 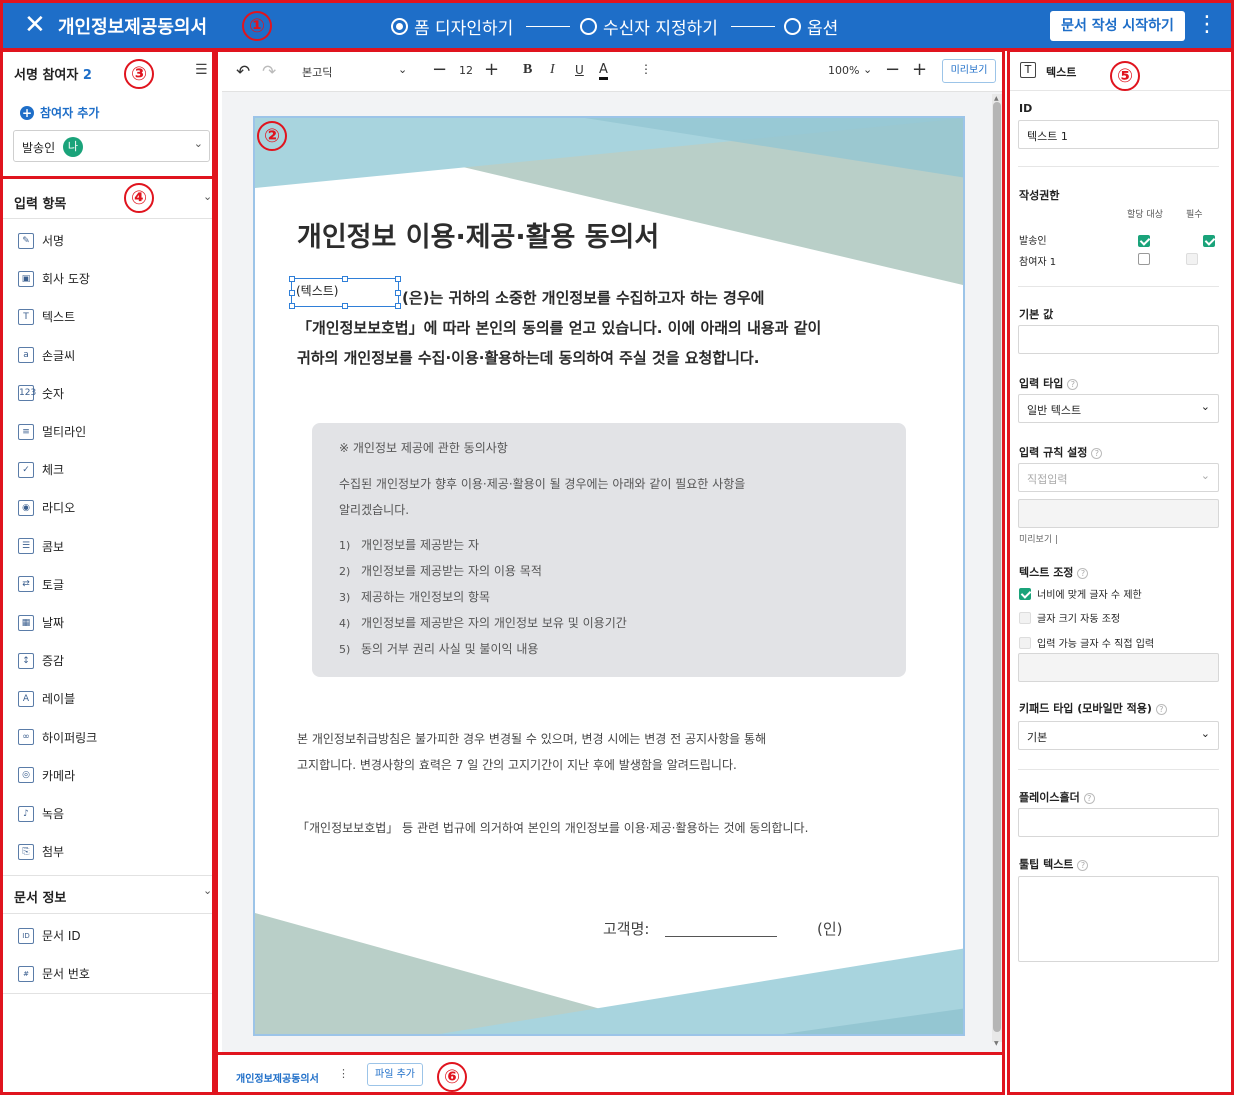 I want to click on vertical-scrollbar, so click(x=997, y=568).